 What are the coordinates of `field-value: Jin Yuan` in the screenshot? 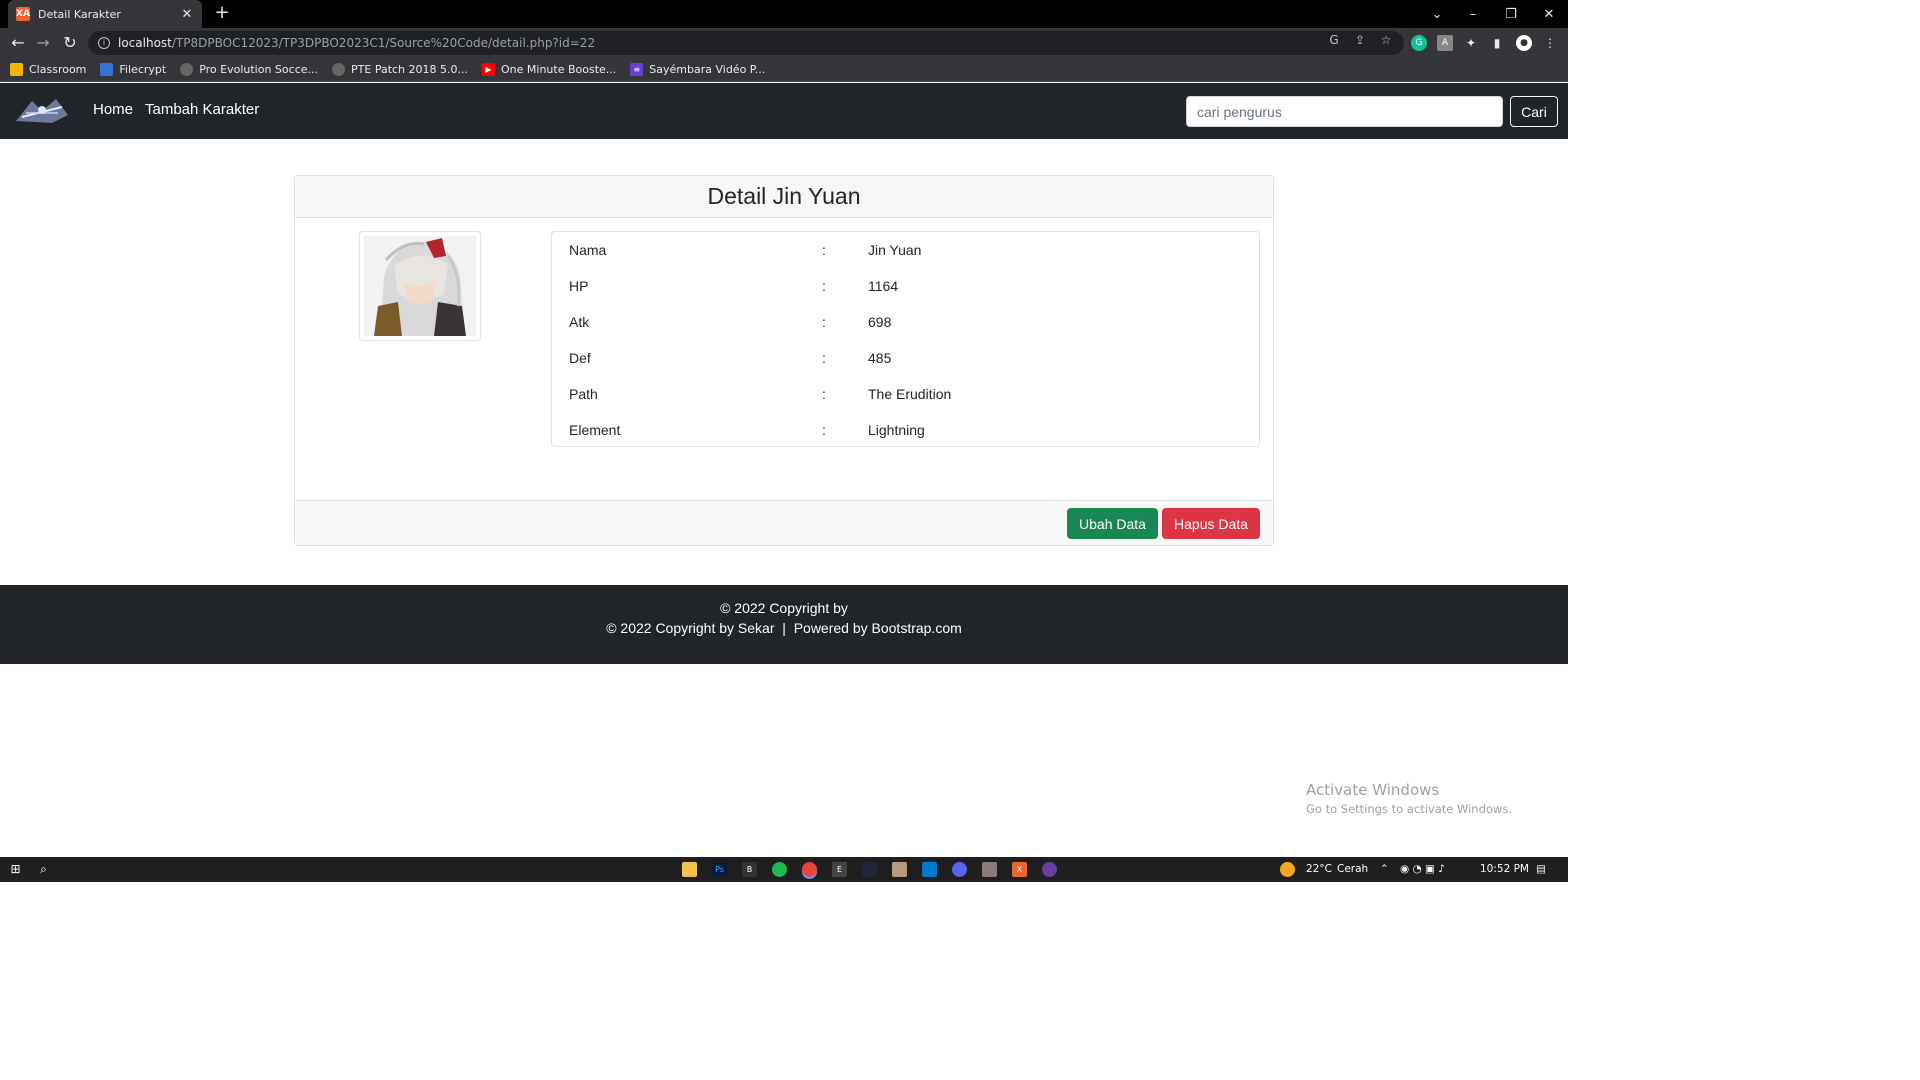 It's located at (895, 250).